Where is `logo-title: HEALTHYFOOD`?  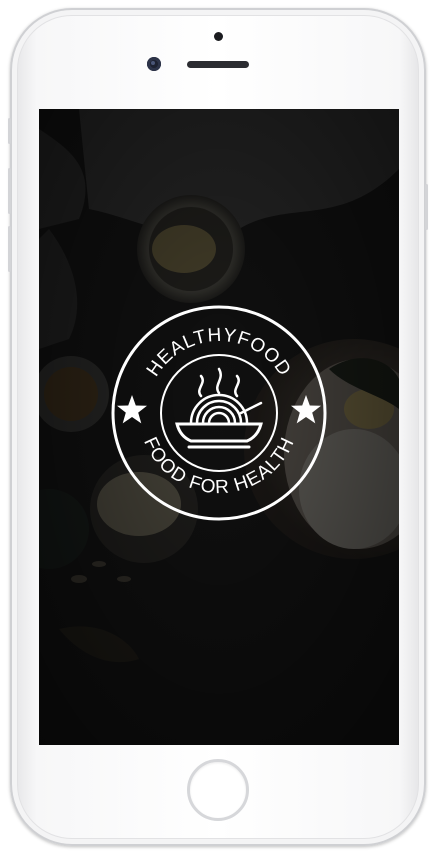 logo-title: HEALTHYFOOD is located at coordinates (219, 353).